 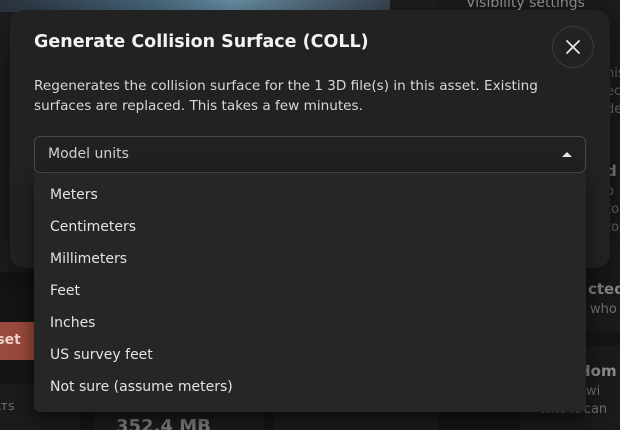 What do you see at coordinates (88, 154) in the screenshot?
I see `model-units-select-value: Model units` at bounding box center [88, 154].